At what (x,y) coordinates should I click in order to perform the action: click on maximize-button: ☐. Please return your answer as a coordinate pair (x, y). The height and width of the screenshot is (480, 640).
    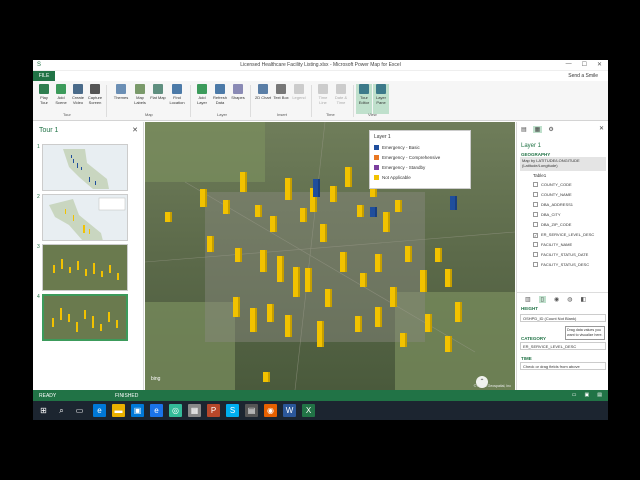
    Looking at the image, I should click on (584, 64).